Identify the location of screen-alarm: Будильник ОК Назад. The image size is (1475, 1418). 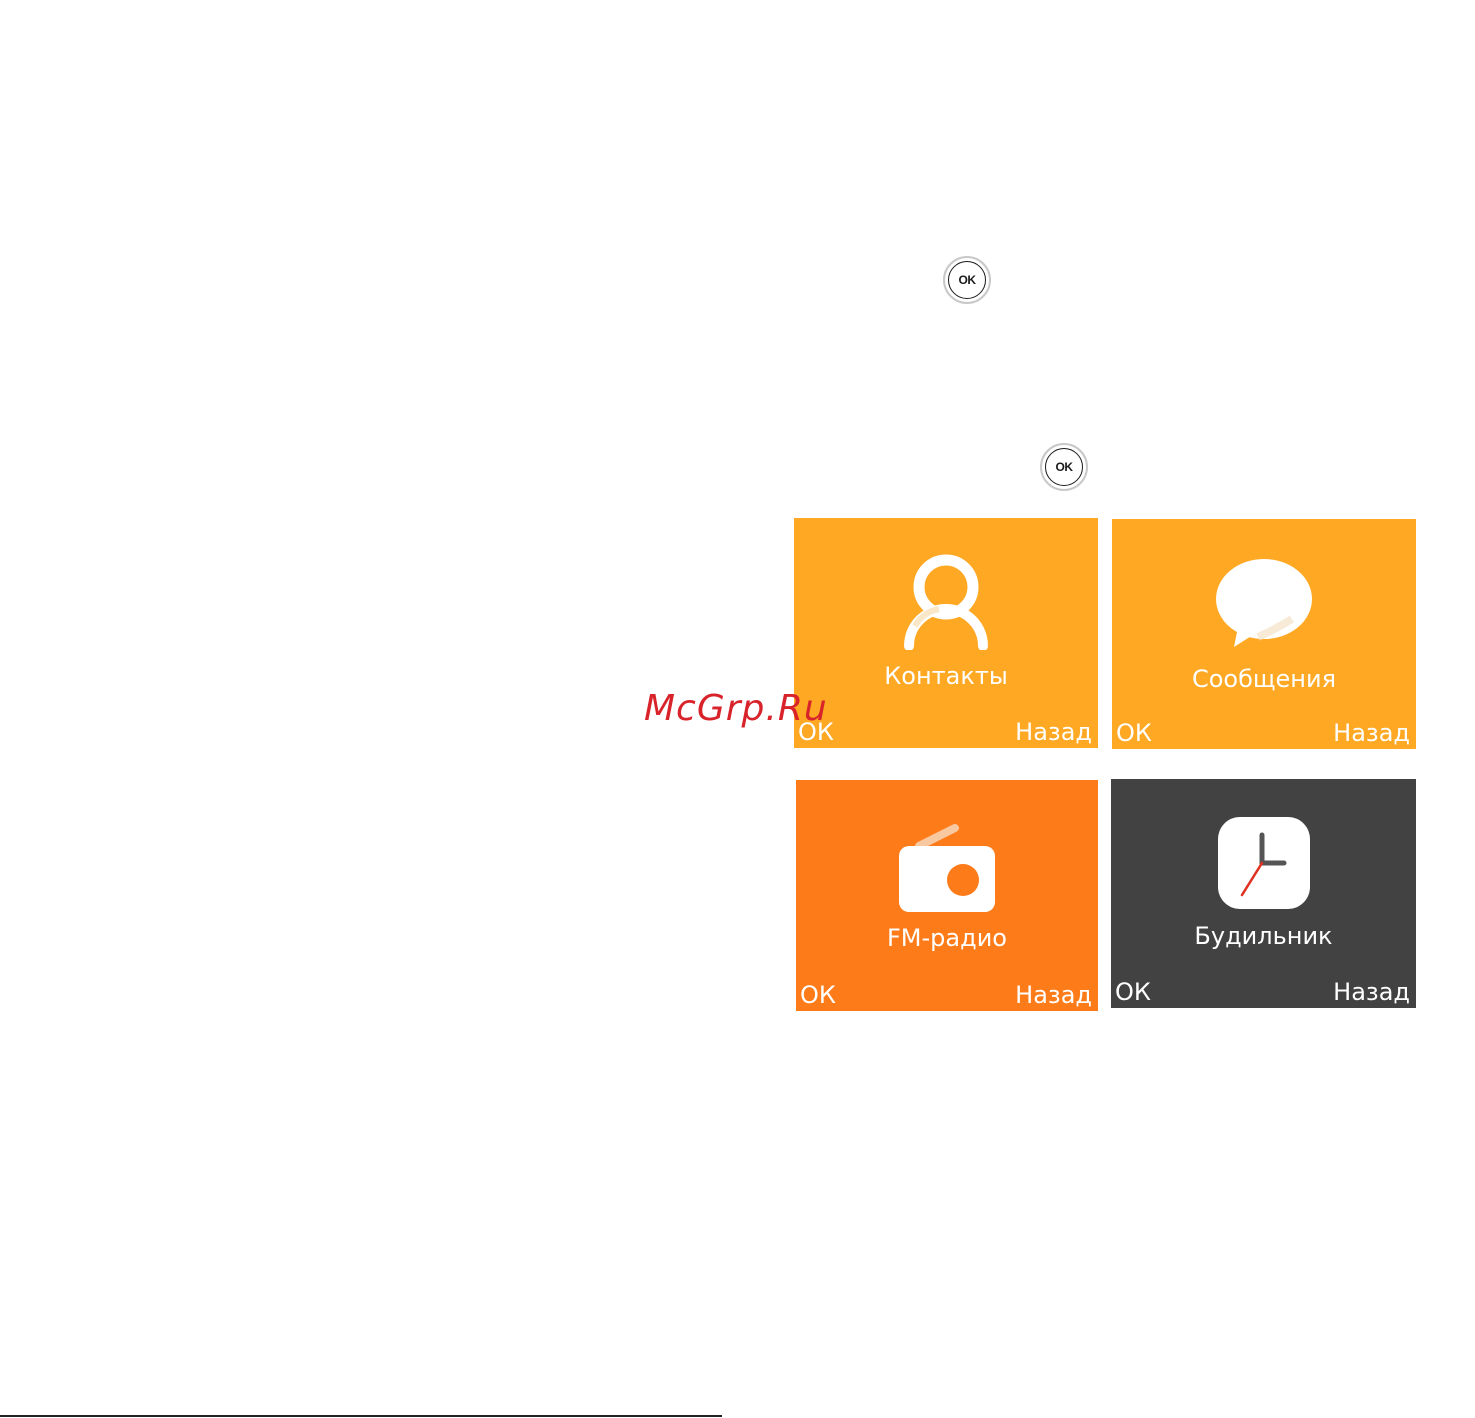
(1263, 893).